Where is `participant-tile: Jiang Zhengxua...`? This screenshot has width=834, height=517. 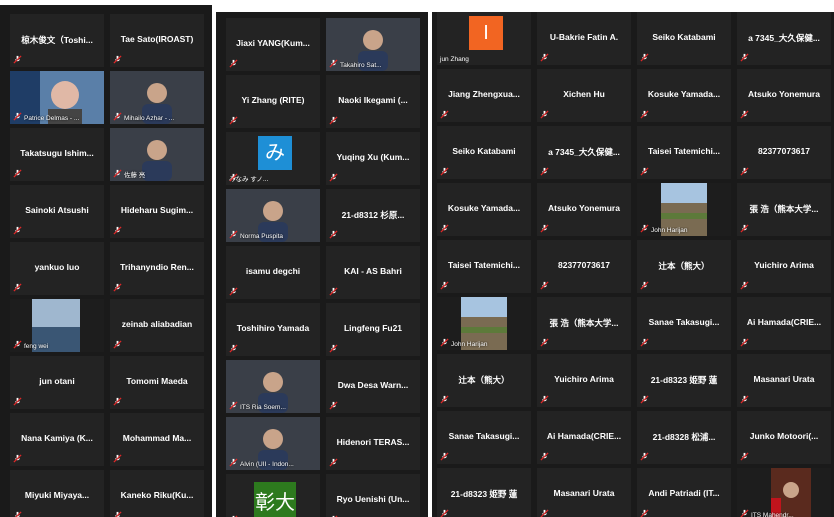 participant-tile: Jiang Zhengxua... is located at coordinates (484, 95).